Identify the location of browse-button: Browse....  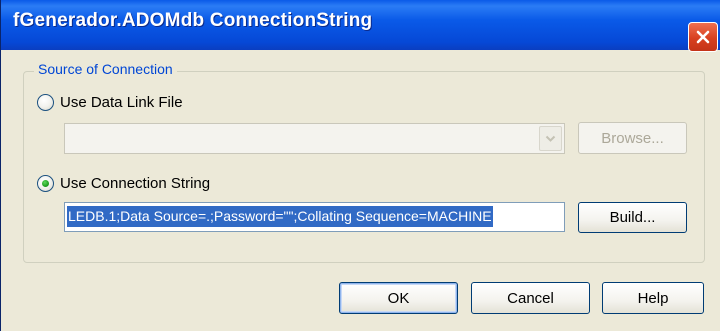
(632, 138).